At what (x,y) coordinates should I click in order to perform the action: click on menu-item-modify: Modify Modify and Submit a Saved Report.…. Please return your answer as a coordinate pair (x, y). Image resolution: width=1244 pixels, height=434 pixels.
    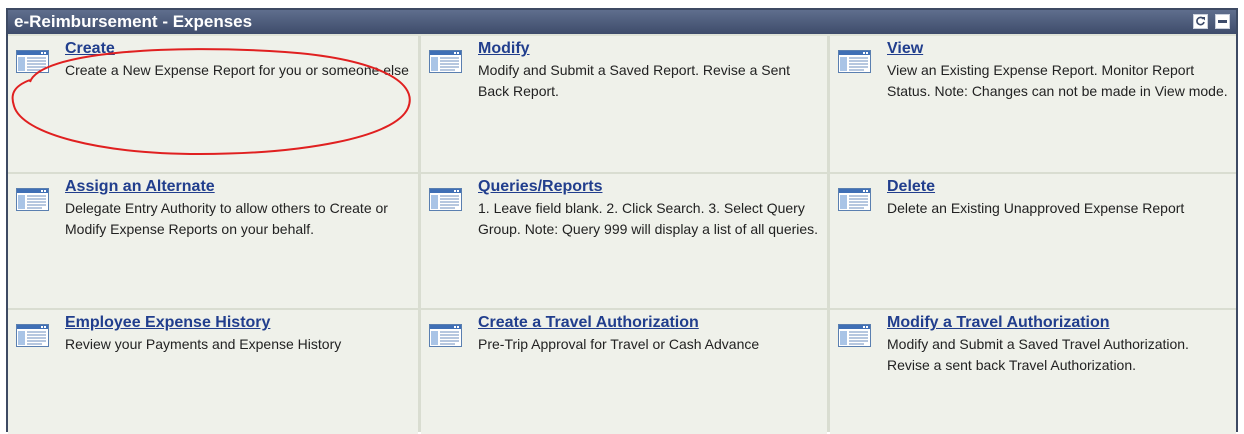
    Looking at the image, I should click on (624, 104).